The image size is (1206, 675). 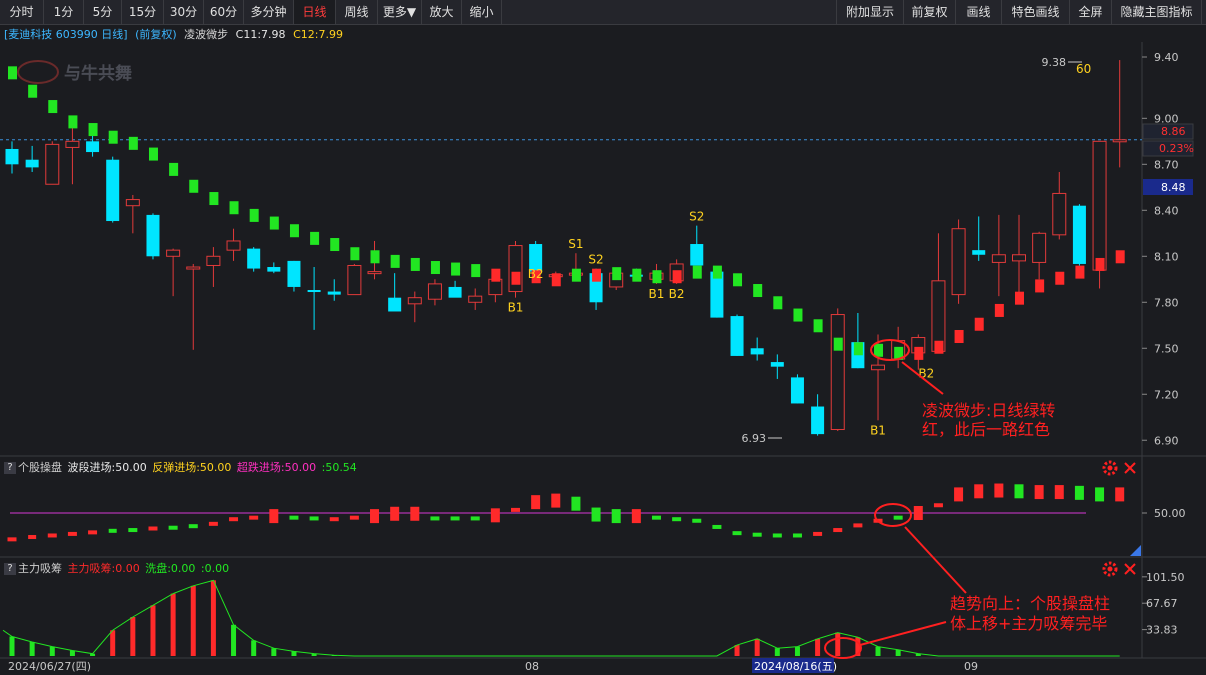 What do you see at coordinates (971, 666) in the screenshot?
I see `date-label: 09` at bounding box center [971, 666].